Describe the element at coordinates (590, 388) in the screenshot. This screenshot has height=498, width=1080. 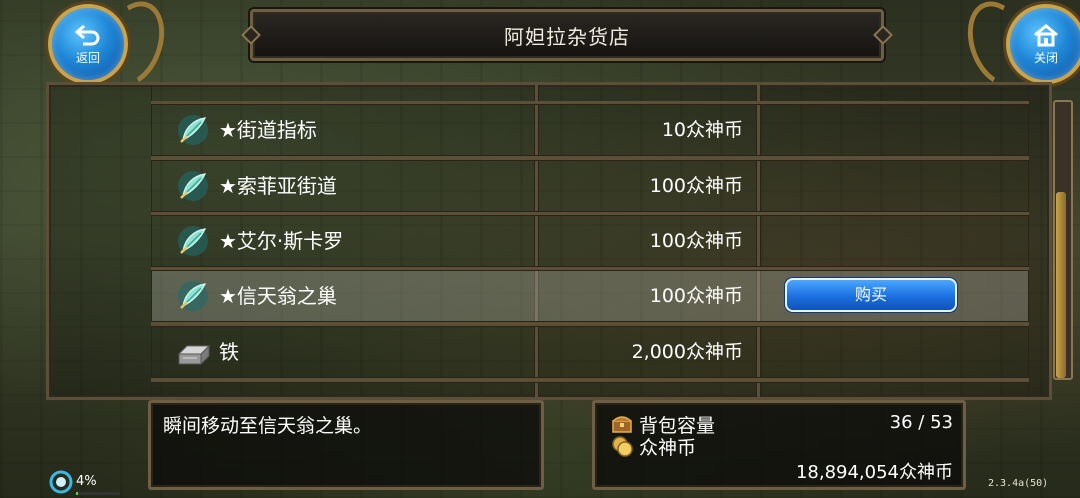
I see `list-item-partial` at that location.